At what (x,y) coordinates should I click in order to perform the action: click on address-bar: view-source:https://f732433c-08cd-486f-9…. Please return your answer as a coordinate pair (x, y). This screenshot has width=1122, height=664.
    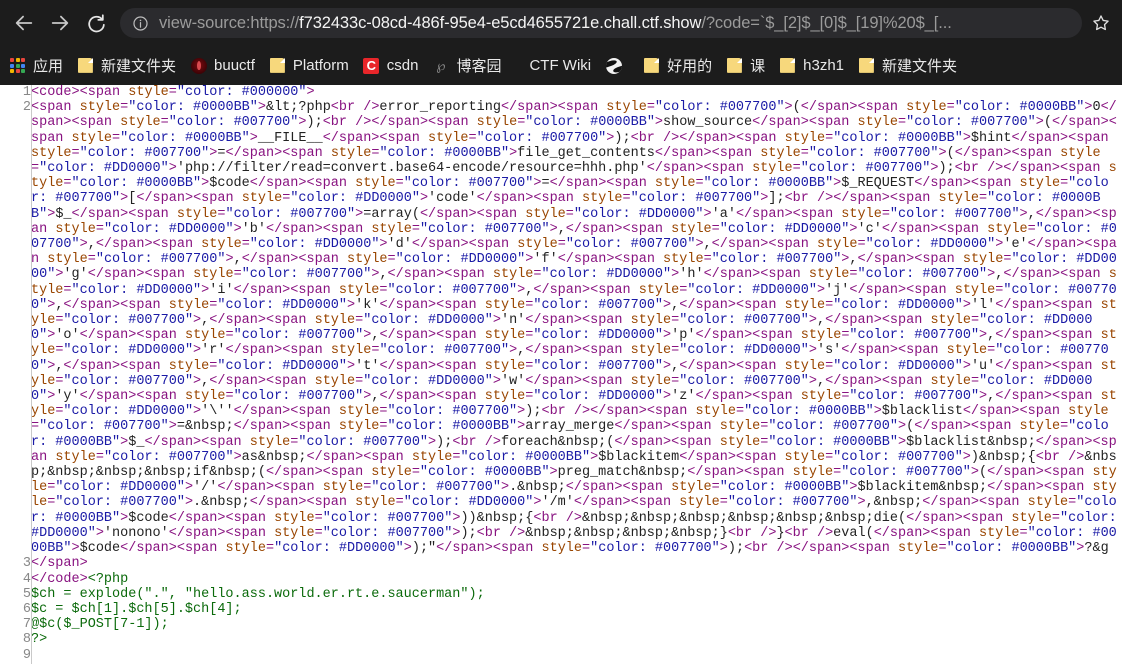
    Looking at the image, I should click on (601, 23).